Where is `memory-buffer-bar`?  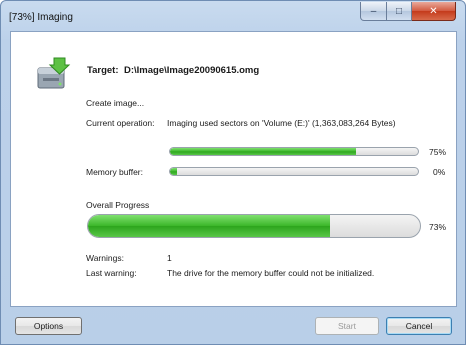
memory-buffer-bar is located at coordinates (294, 171).